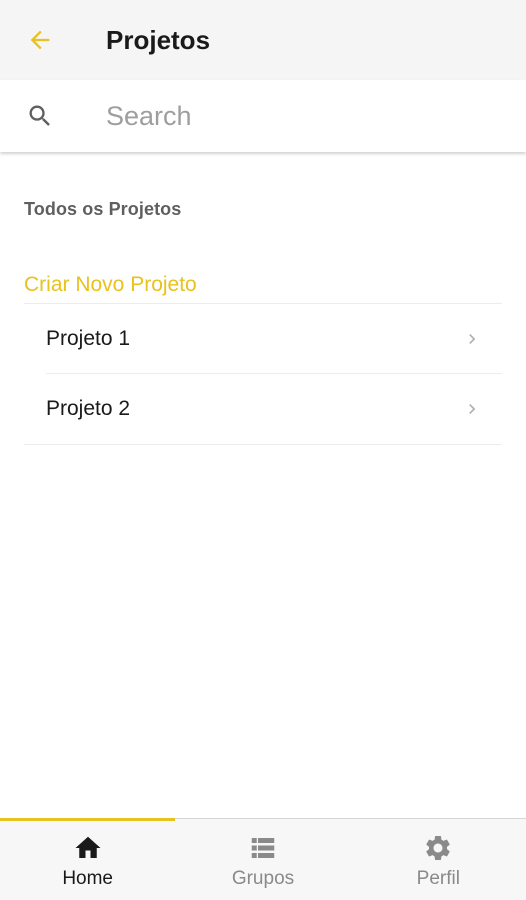 The height and width of the screenshot is (900, 526). What do you see at coordinates (438, 878) in the screenshot?
I see `tab-label: Perfil` at bounding box center [438, 878].